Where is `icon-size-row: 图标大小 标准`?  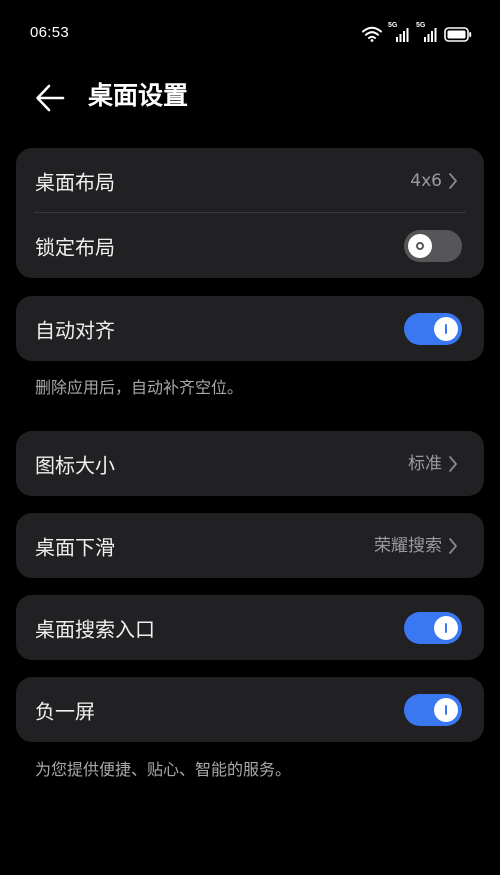
icon-size-row: 图标大小 标准 is located at coordinates (250, 463).